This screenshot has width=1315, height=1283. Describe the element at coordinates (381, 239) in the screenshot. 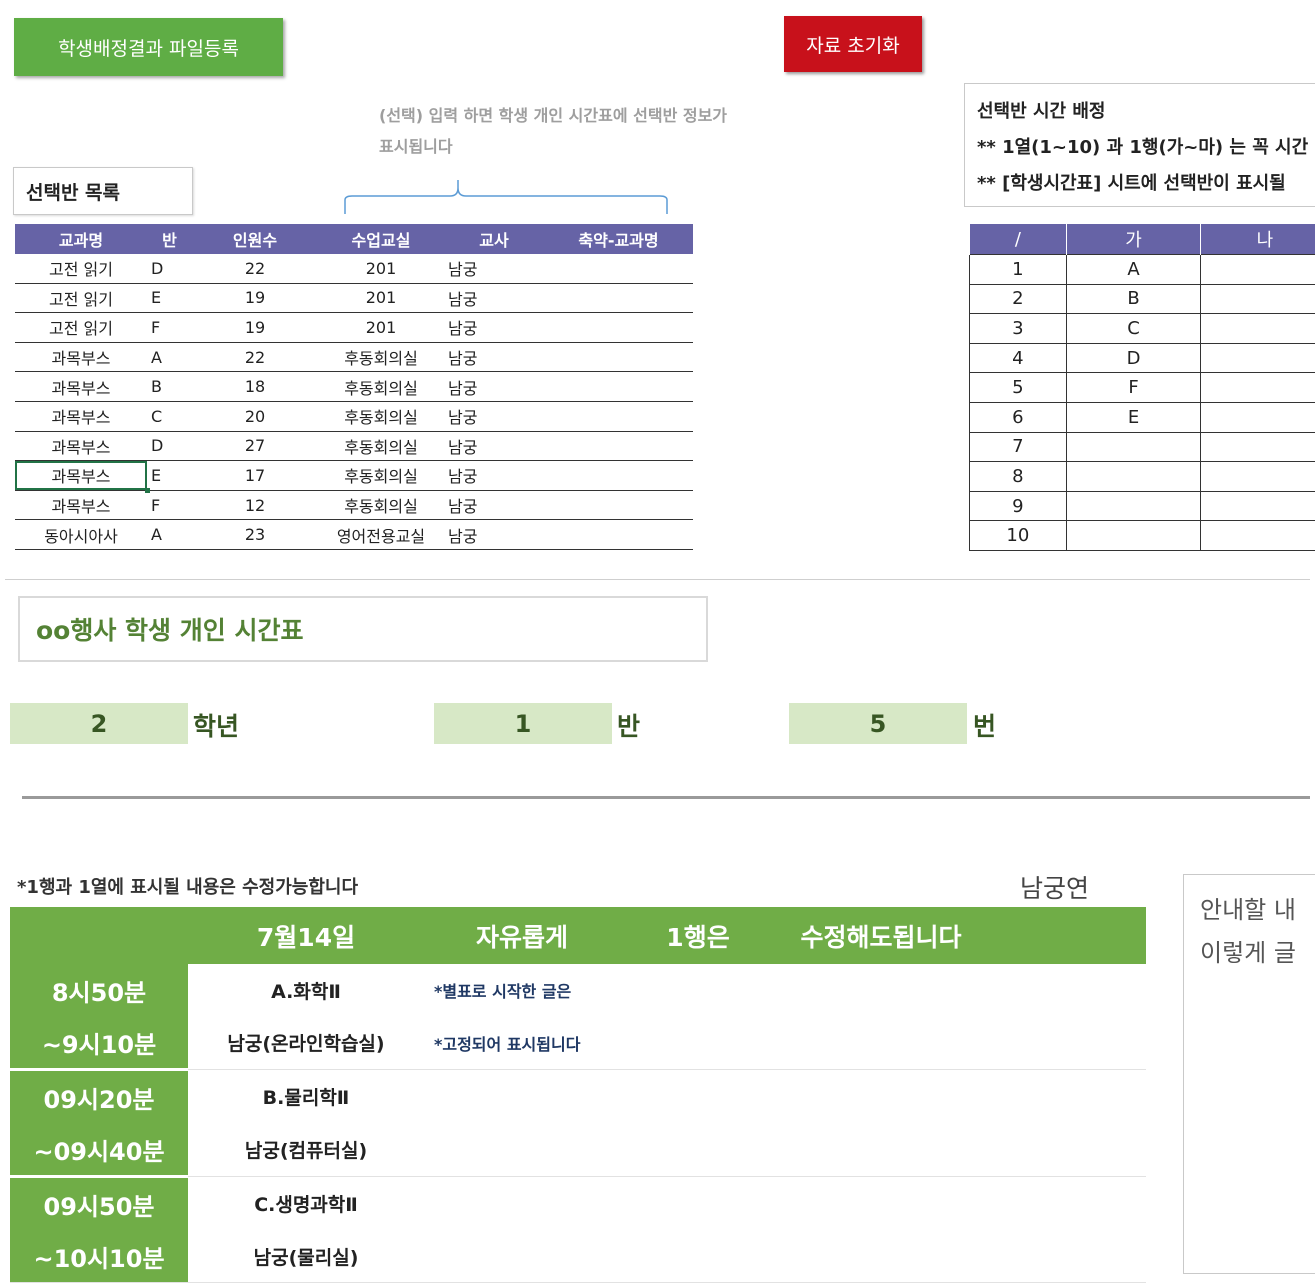

I see `col-header: 수업교실` at that location.